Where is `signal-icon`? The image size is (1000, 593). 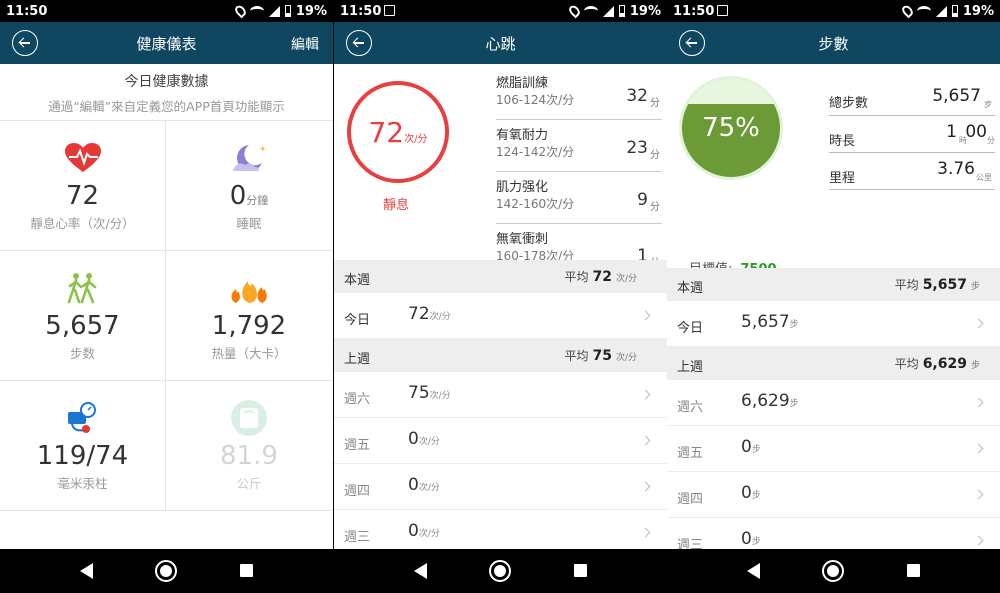 signal-icon is located at coordinates (608, 11).